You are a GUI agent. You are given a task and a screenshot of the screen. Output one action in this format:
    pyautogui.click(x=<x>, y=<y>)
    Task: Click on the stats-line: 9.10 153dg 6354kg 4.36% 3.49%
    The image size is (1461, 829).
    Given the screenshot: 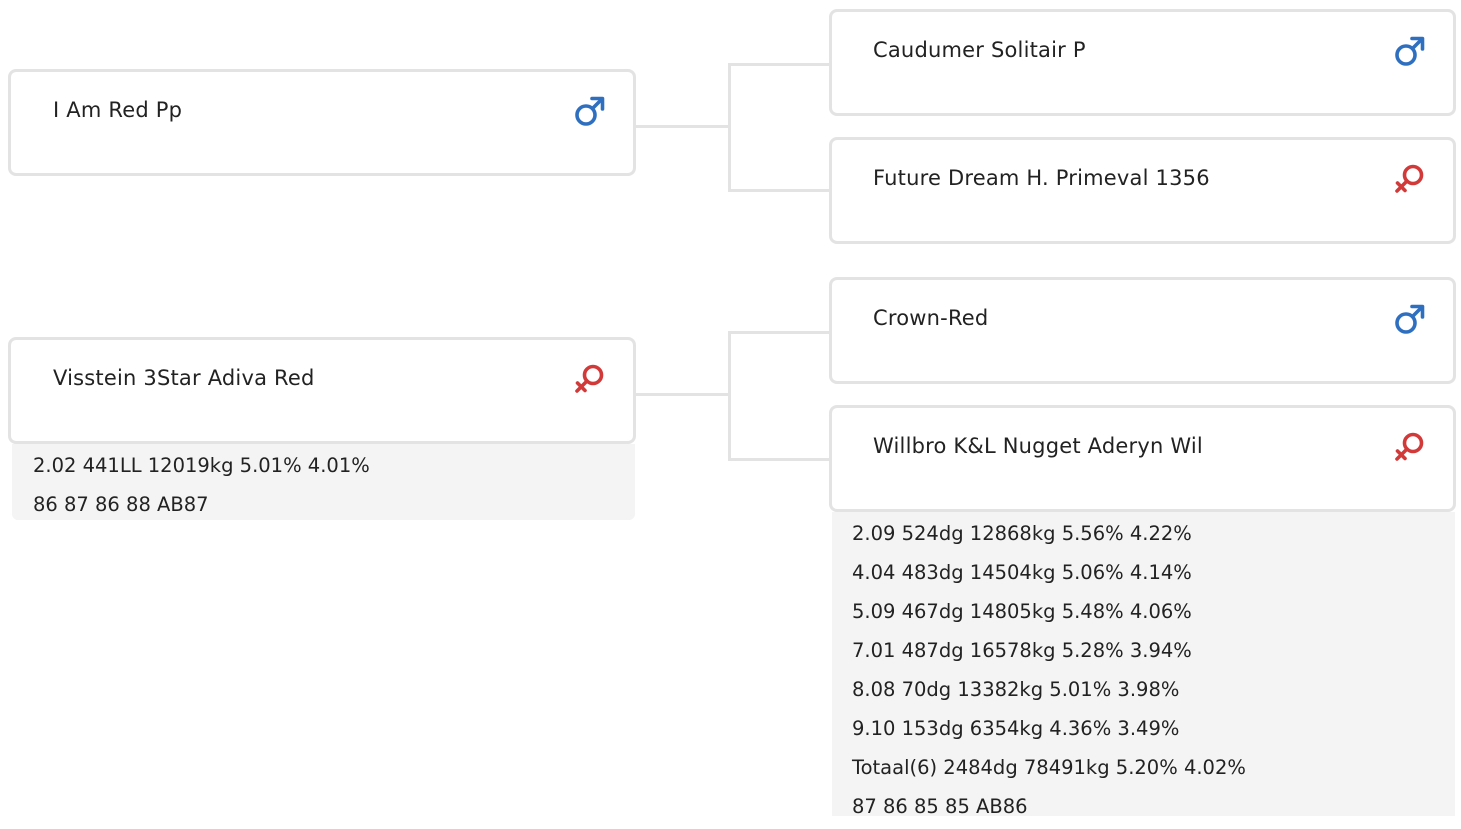 What is the action you would take?
    pyautogui.click(x=1016, y=728)
    